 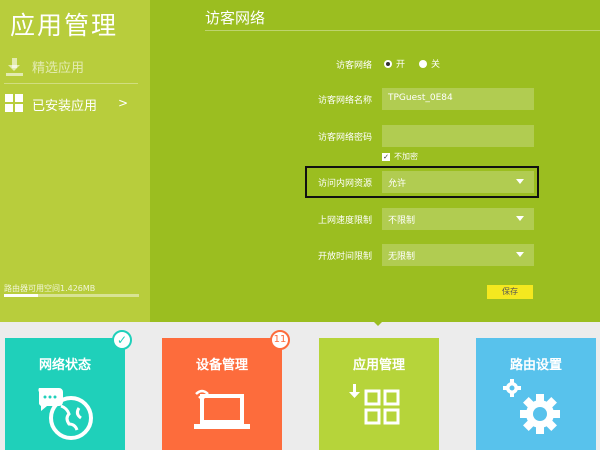 What do you see at coordinates (402, 30) in the screenshot?
I see `title-divider` at bounding box center [402, 30].